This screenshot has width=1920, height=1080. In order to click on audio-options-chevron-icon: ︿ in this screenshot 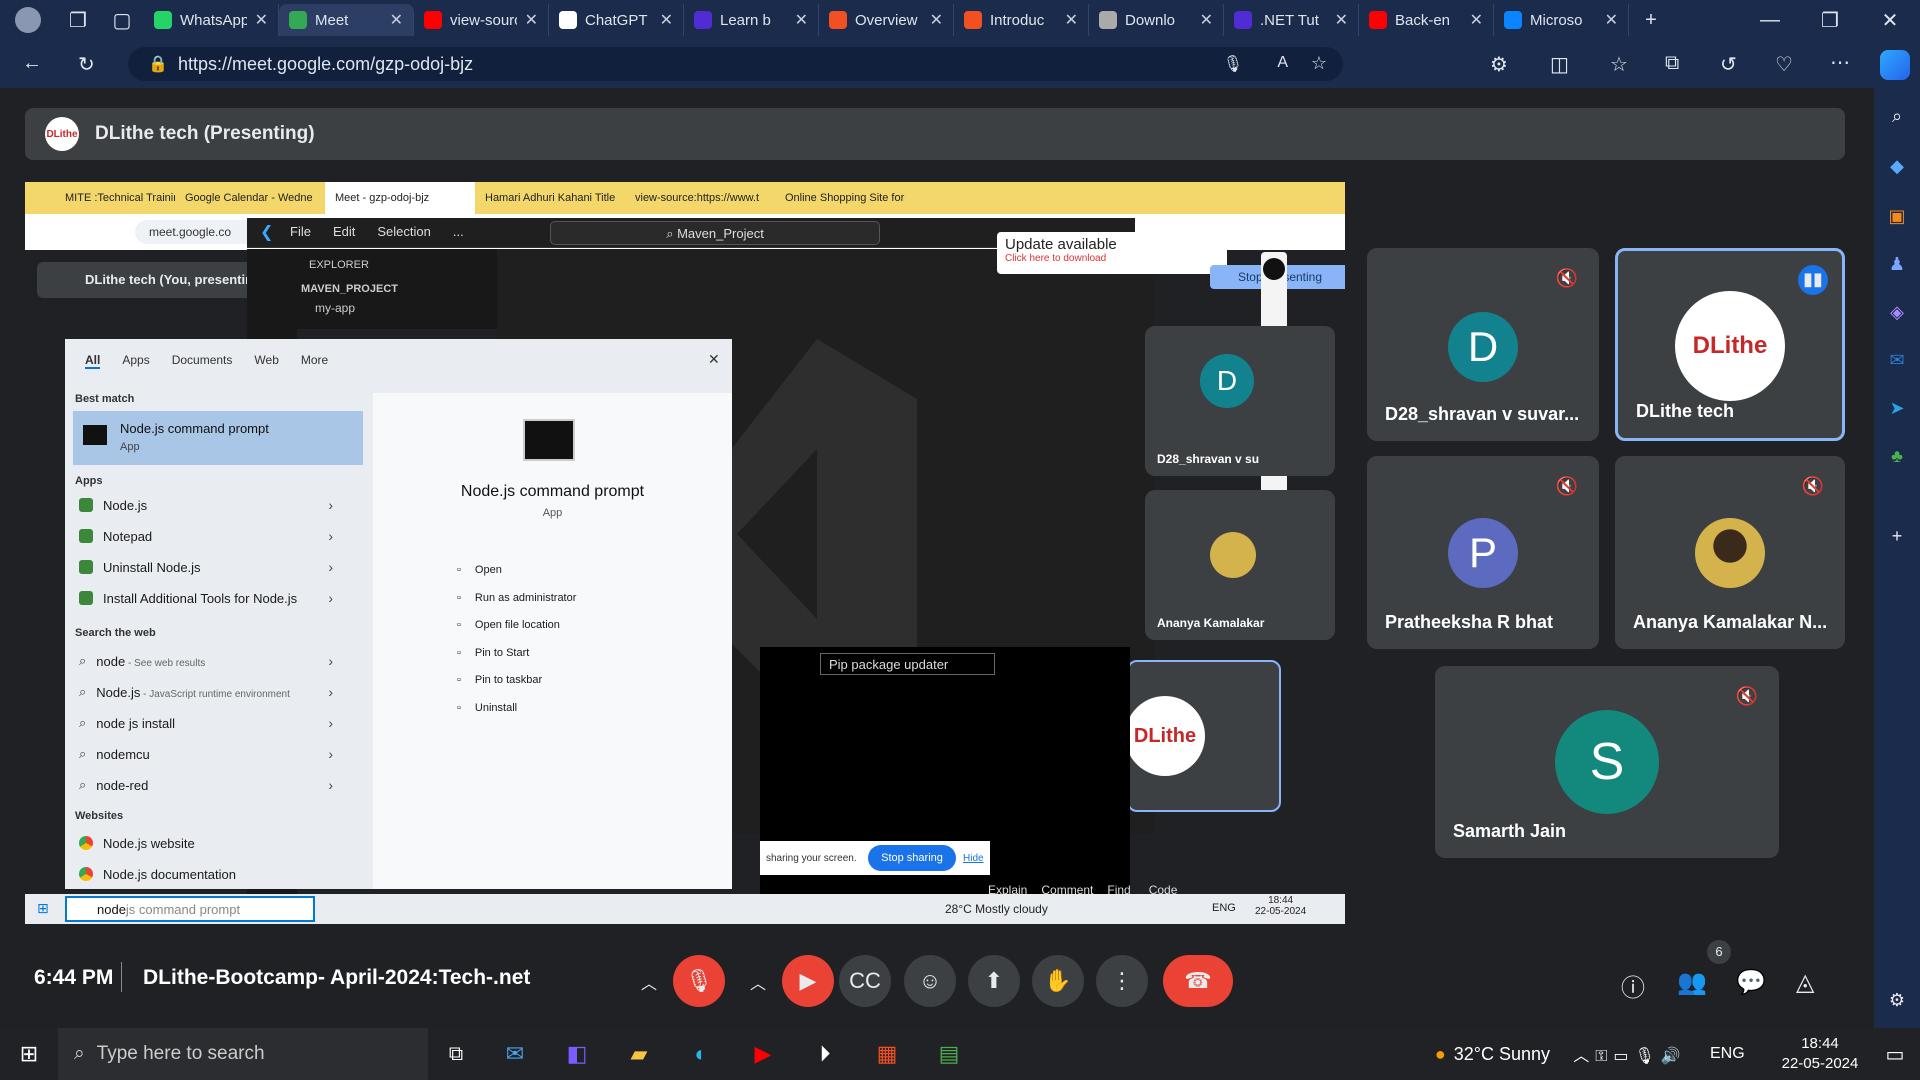, I will do `click(649, 982)`.